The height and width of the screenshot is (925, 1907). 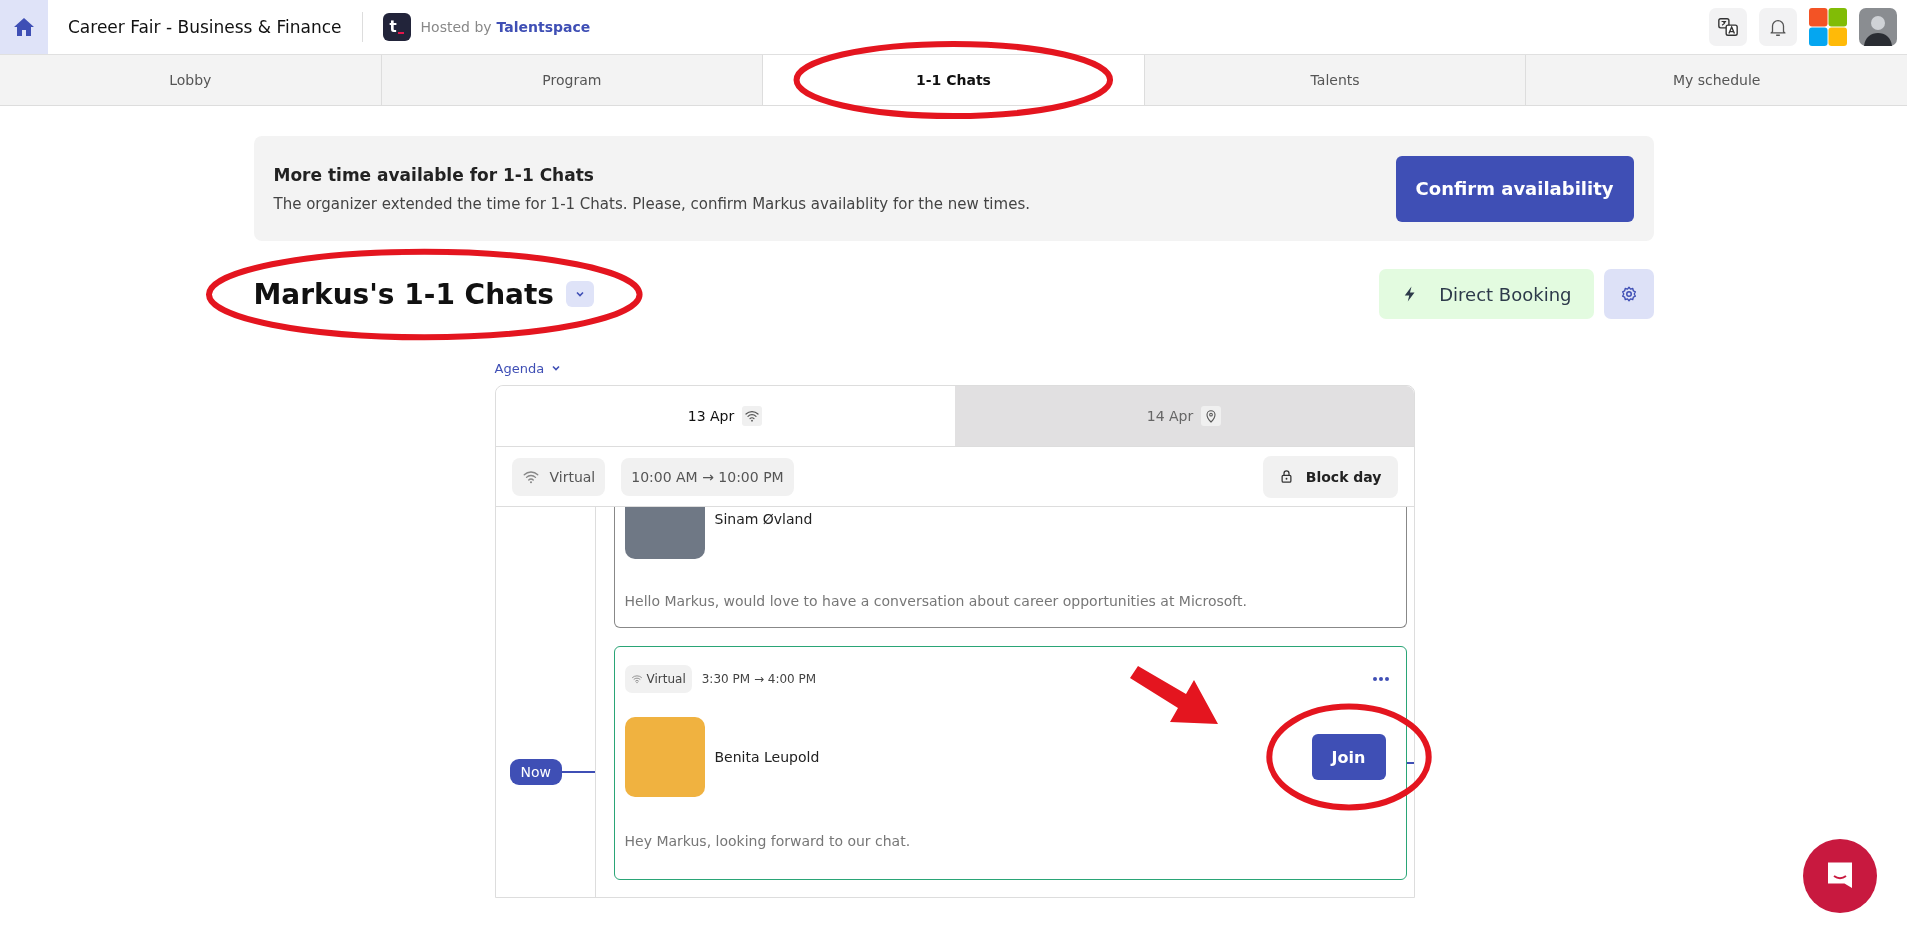 What do you see at coordinates (1211, 416) in the screenshot?
I see `location-pin-icon` at bounding box center [1211, 416].